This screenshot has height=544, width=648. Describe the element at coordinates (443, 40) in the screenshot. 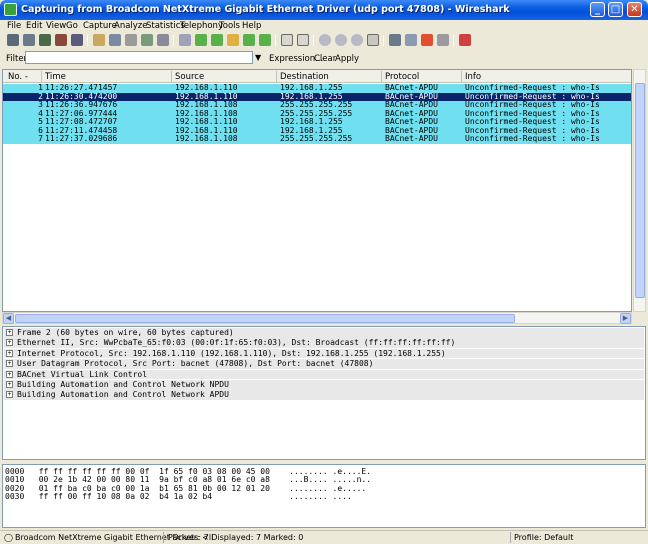

I see `preferences-icon` at that location.